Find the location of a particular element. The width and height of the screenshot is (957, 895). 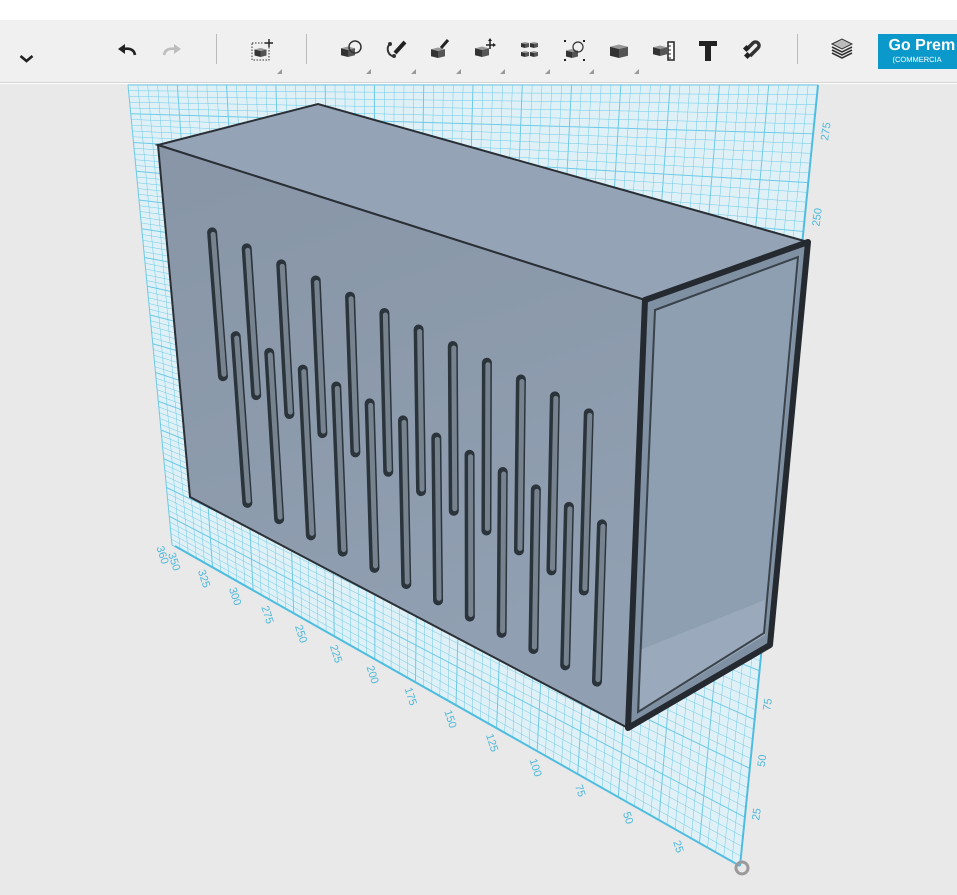

axis-label: 125 is located at coordinates (491, 743).